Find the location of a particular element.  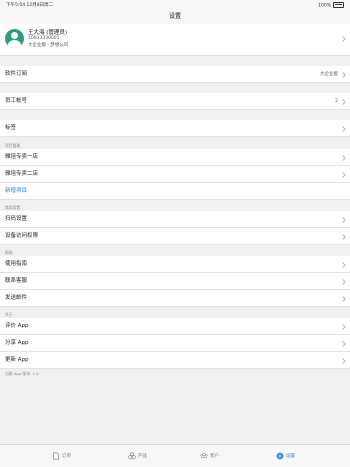

project-row: 雅培专卖二店 is located at coordinates (175, 174).